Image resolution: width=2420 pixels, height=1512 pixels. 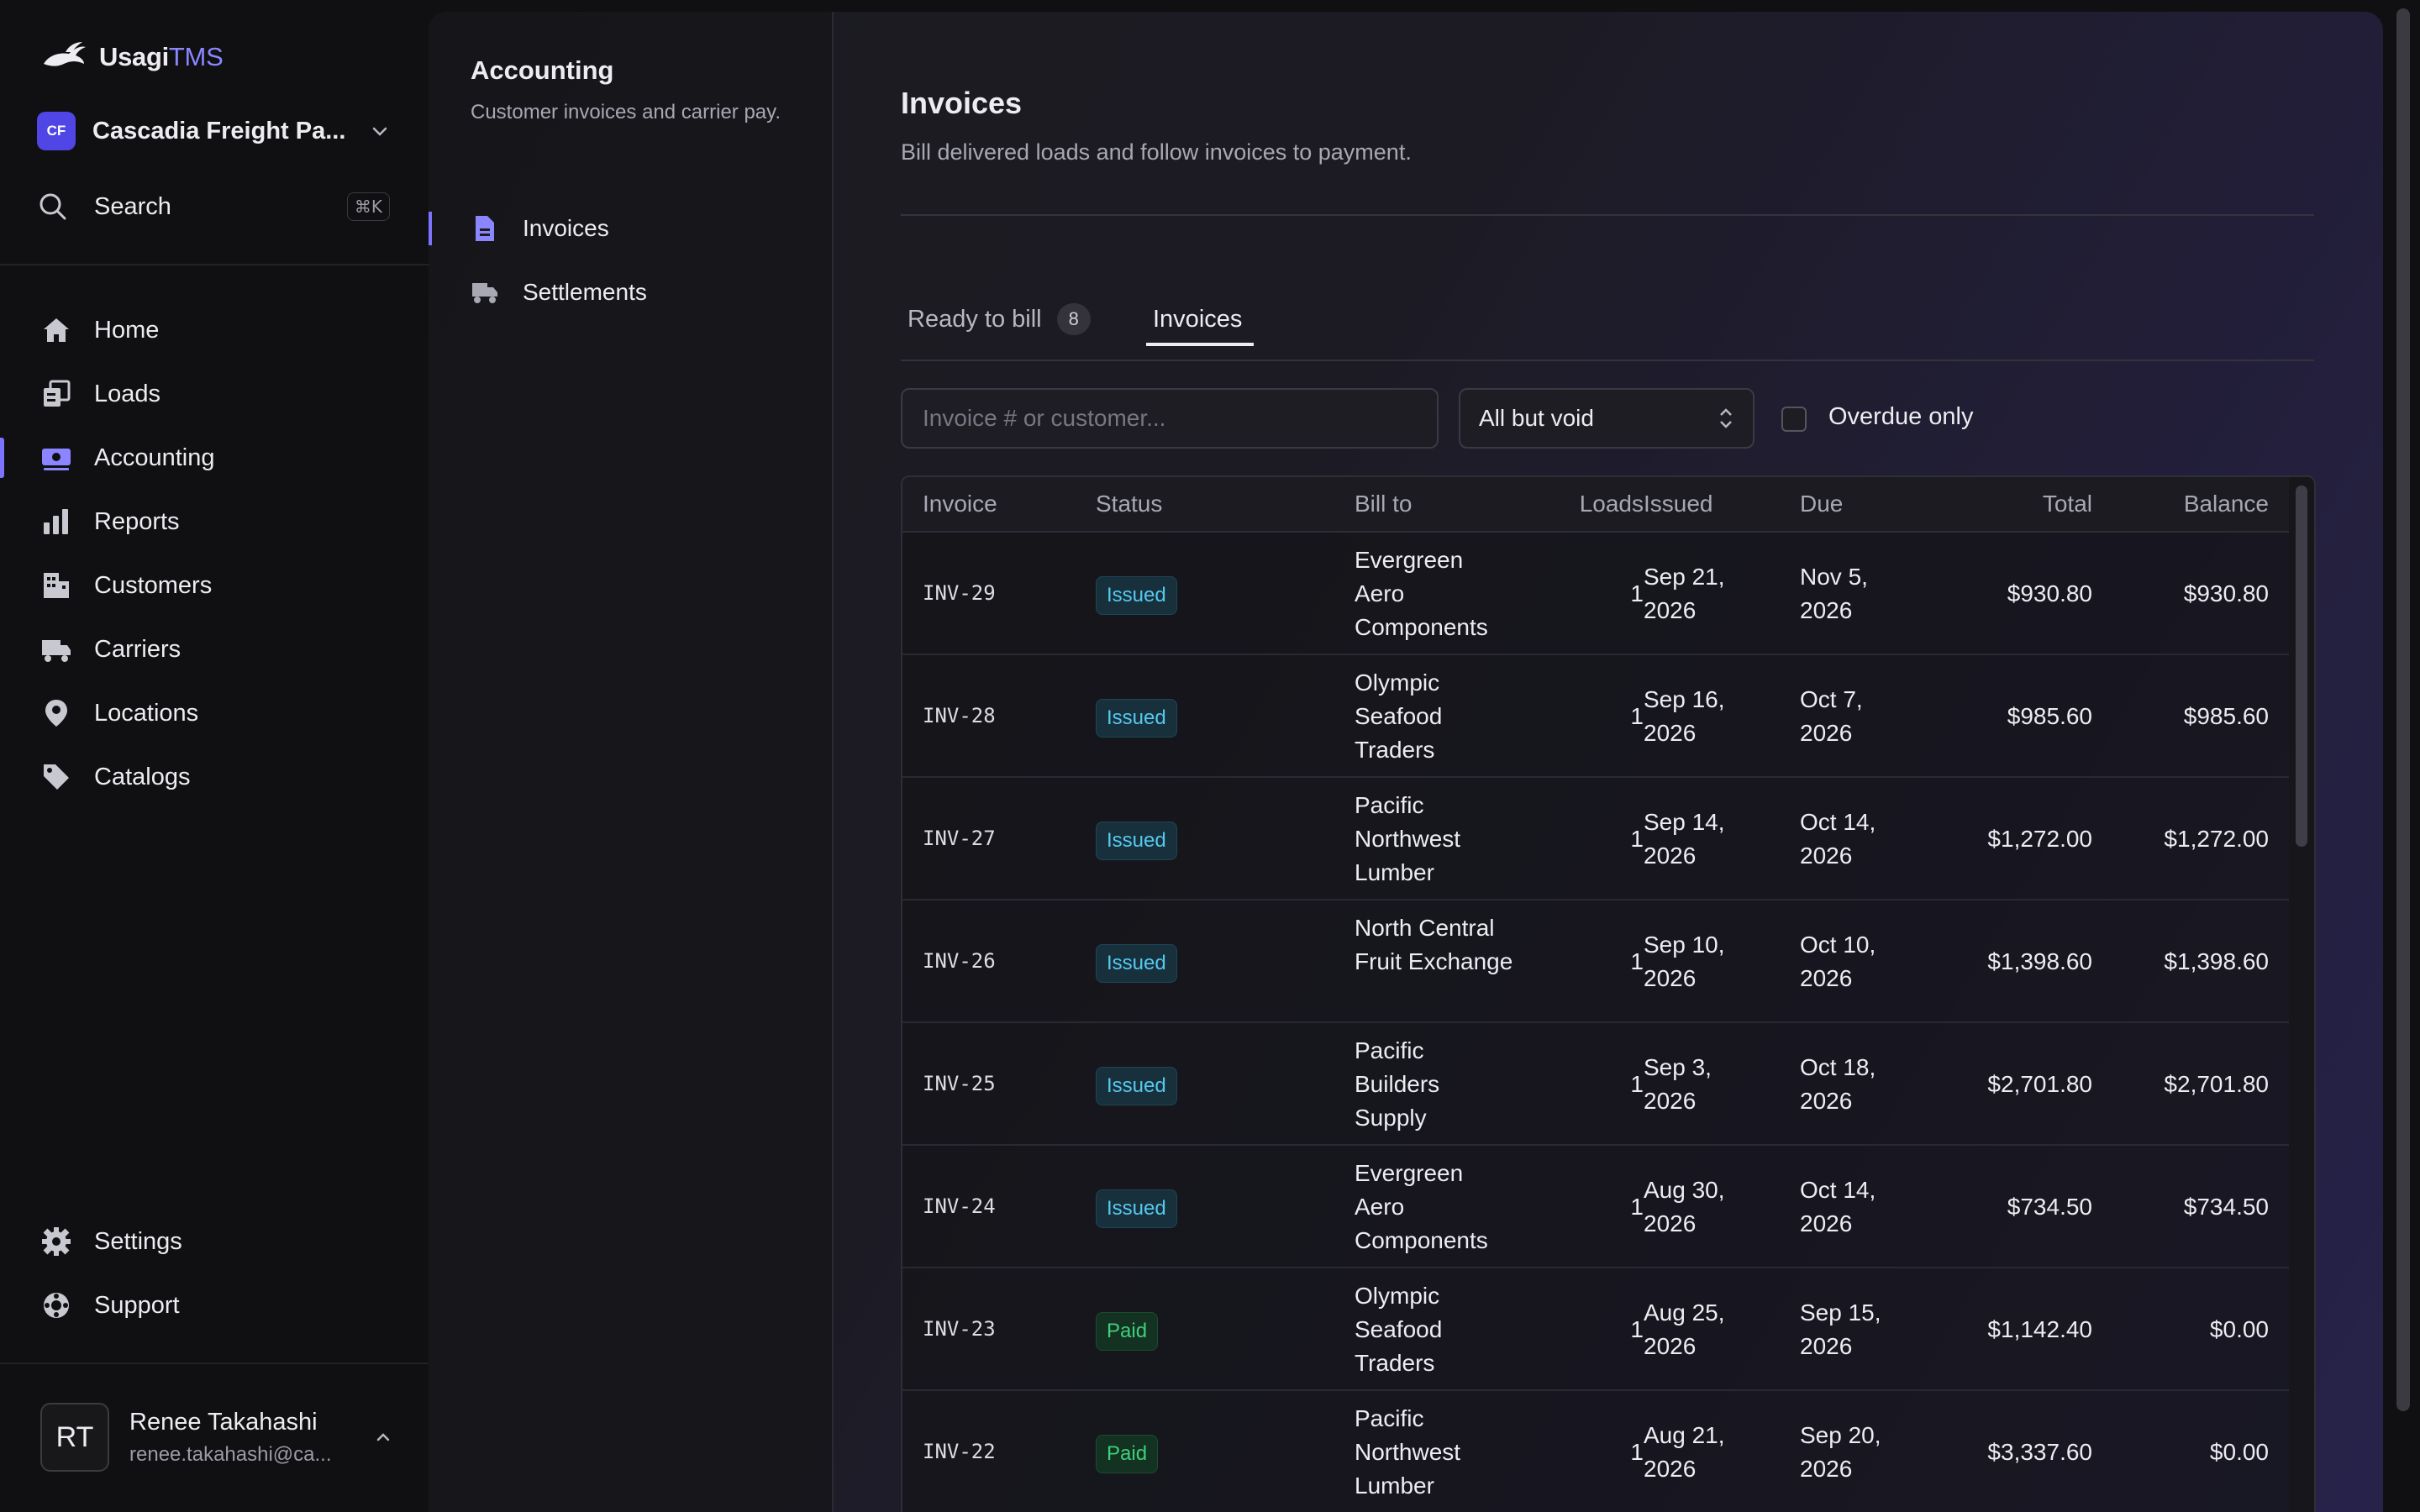 I want to click on nav-item-catalogs: Catalogs, so click(x=214, y=777).